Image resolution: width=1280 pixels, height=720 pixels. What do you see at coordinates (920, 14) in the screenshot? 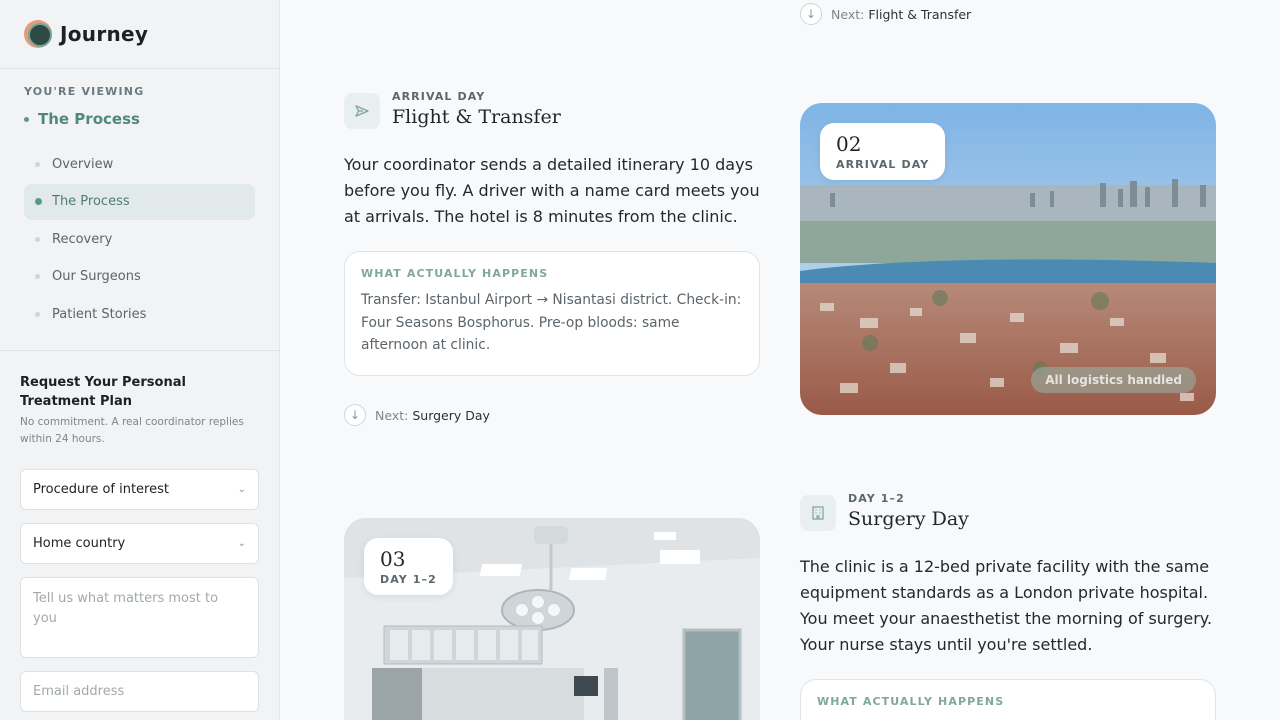
I see `next-target: Flight & Transfer` at bounding box center [920, 14].